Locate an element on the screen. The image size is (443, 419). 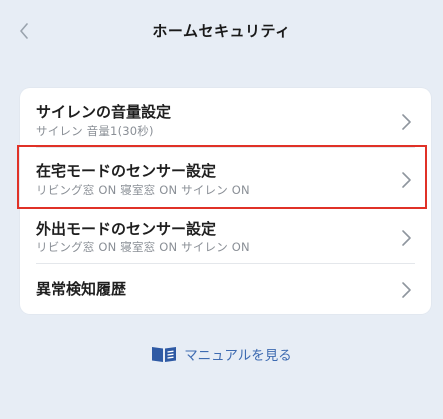
menu-item-home-mode-sensor: 在宅モードのセンサー設定 リビング窓 ON 寝室窓 ON サイレン ON is located at coordinates (225, 176).